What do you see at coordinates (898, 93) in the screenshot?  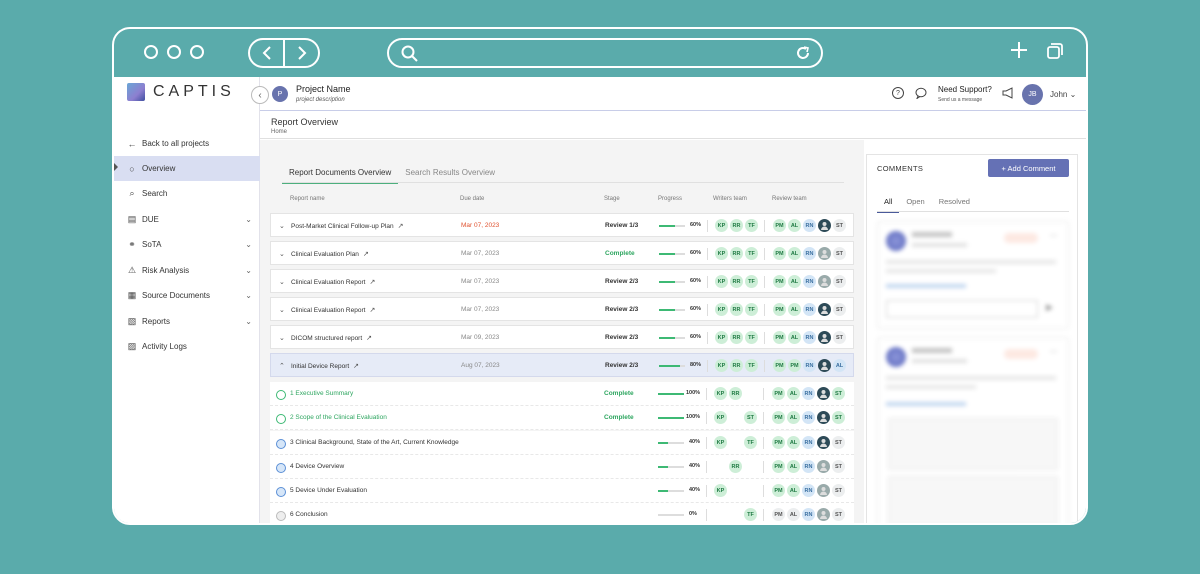 I see `help-icon: ?` at bounding box center [898, 93].